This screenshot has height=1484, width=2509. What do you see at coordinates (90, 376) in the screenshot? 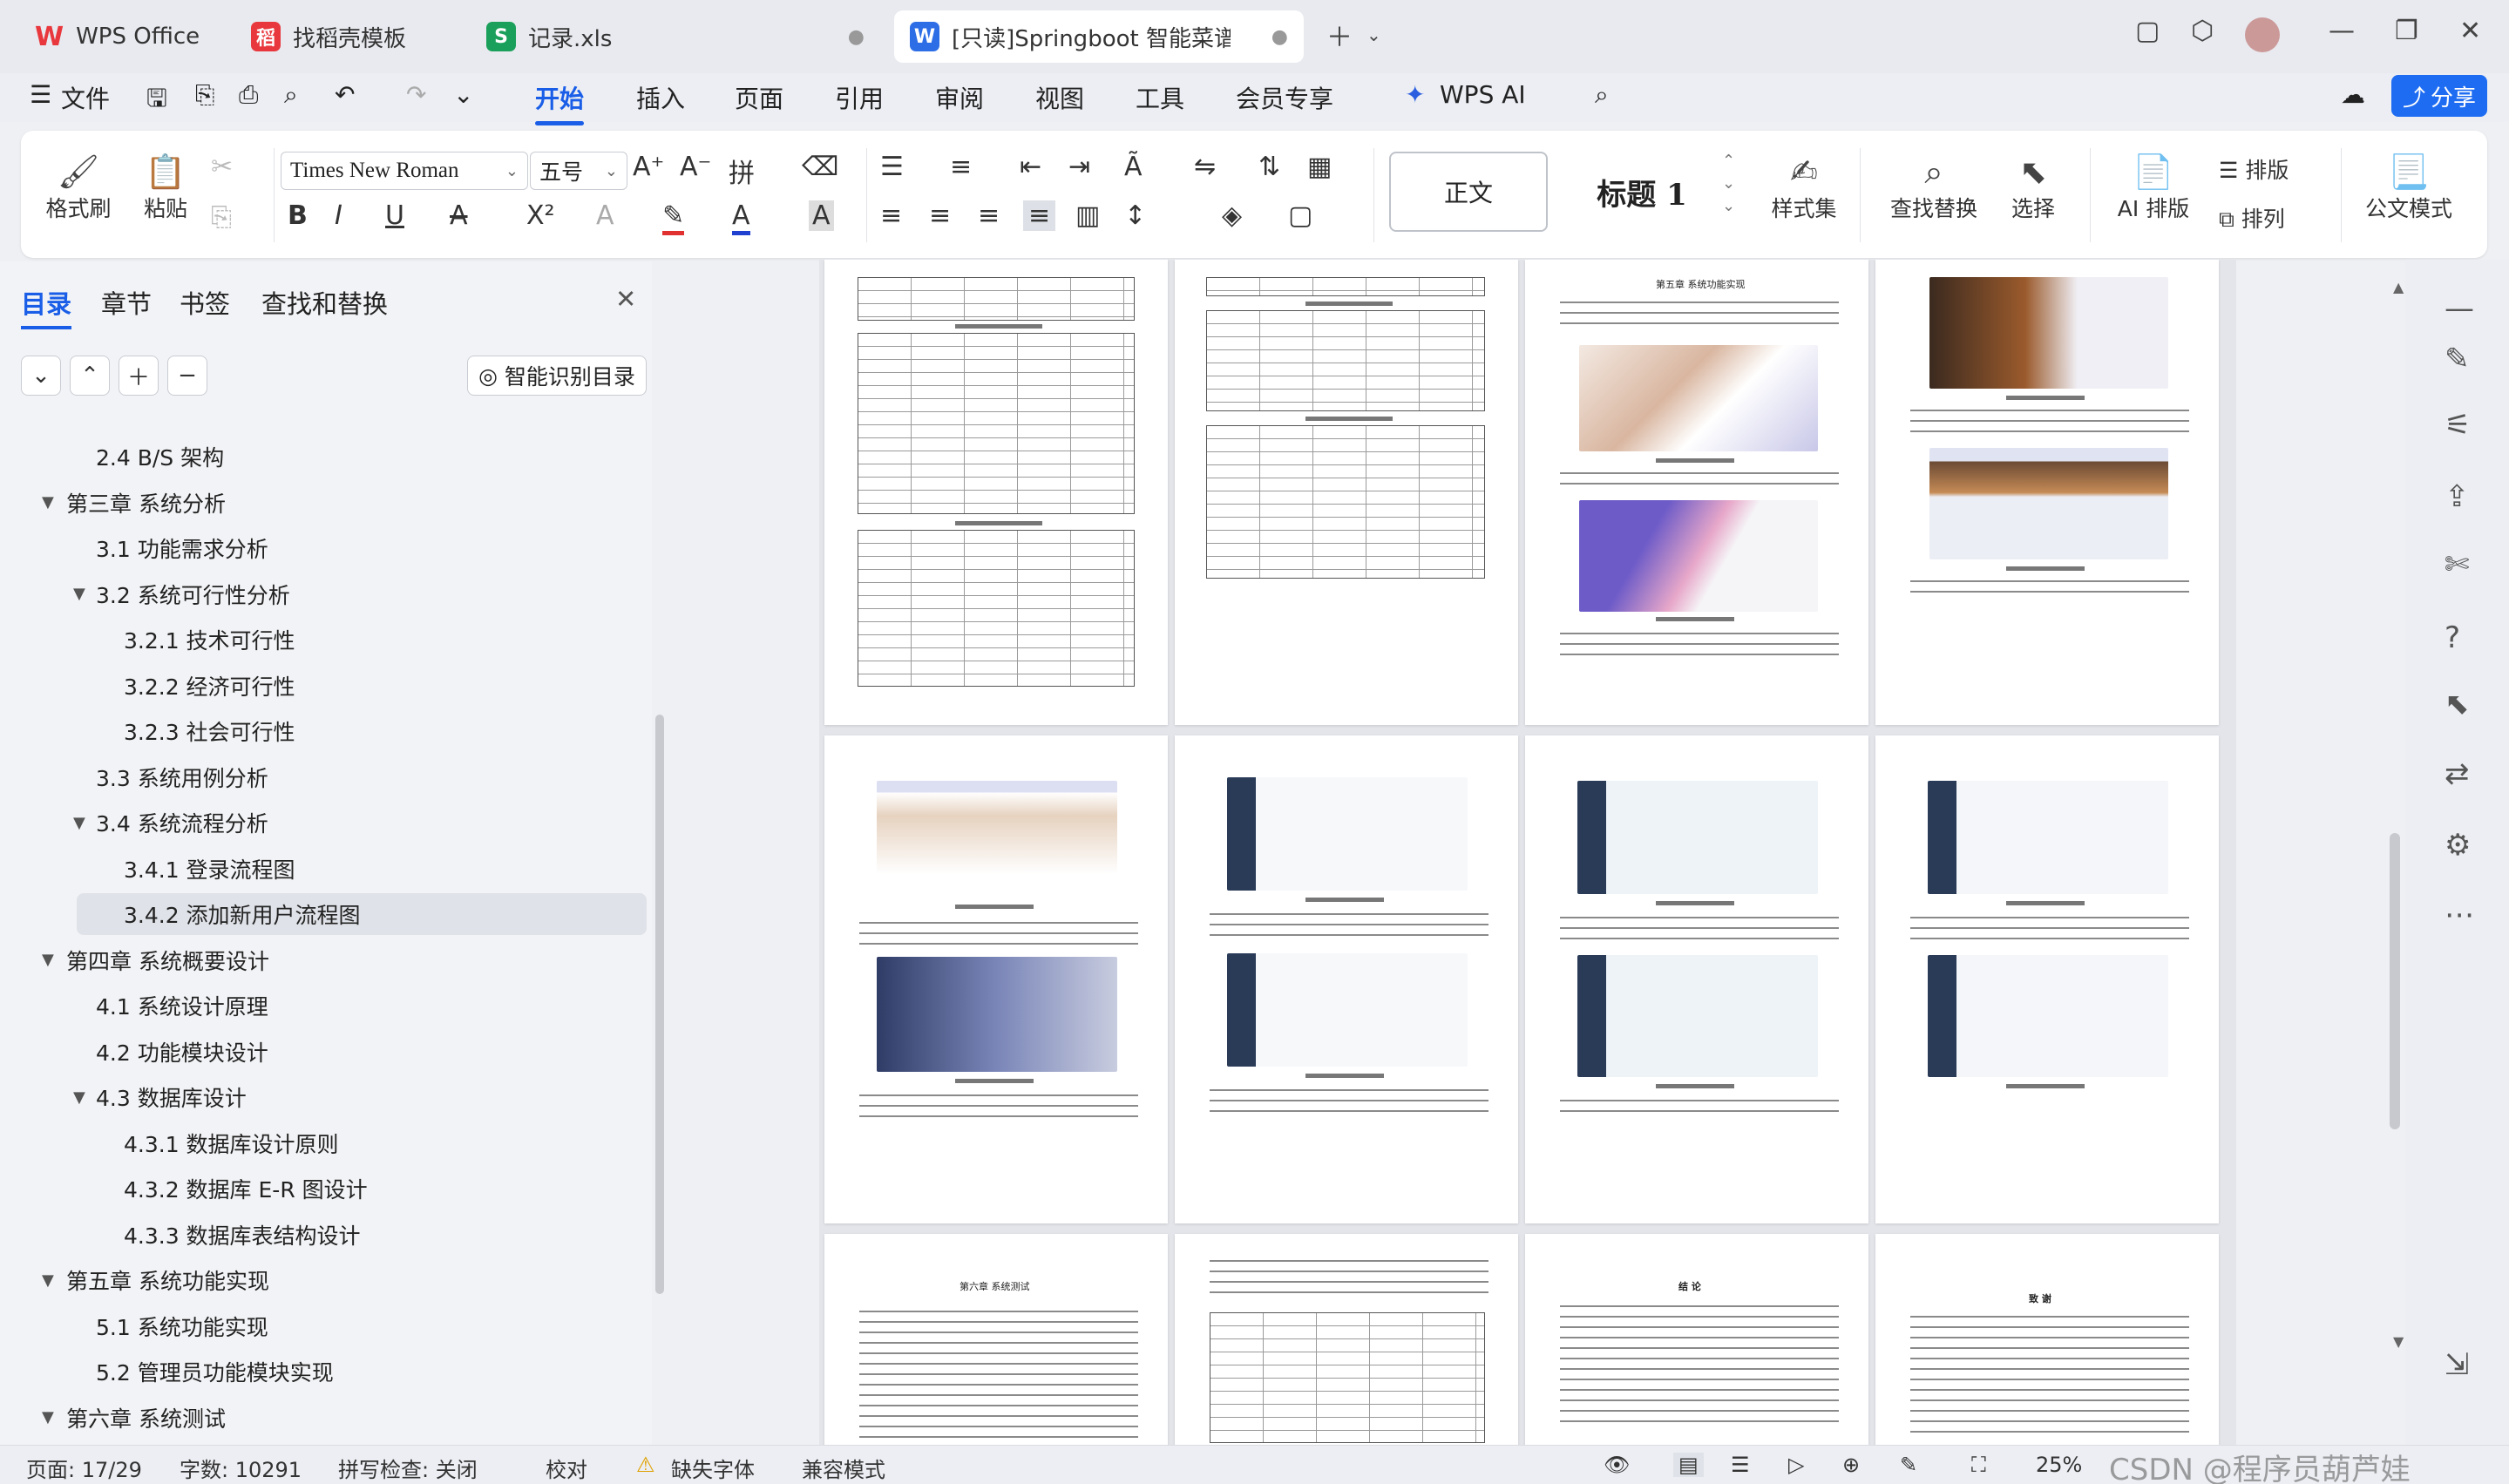
I see `expand-up-icon: ⌃` at bounding box center [90, 376].